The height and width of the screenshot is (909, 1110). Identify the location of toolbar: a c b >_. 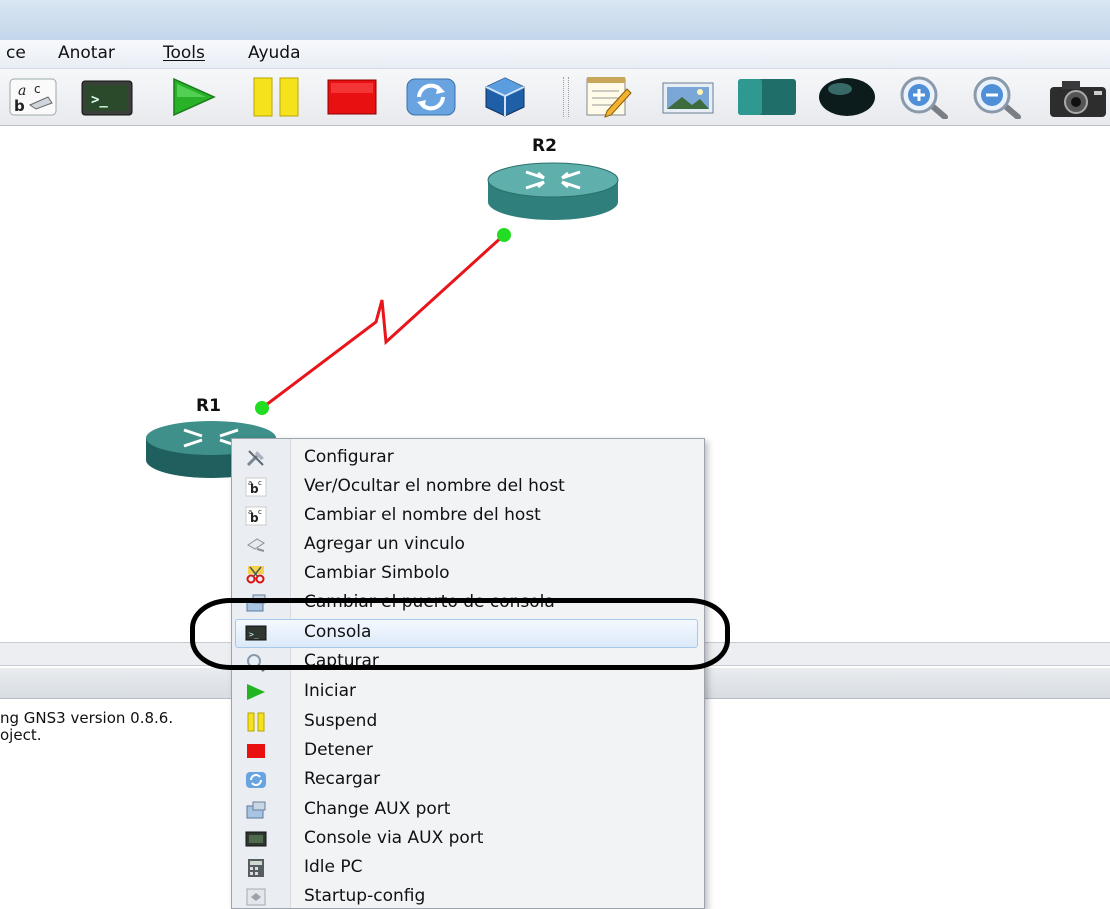
(555, 97).